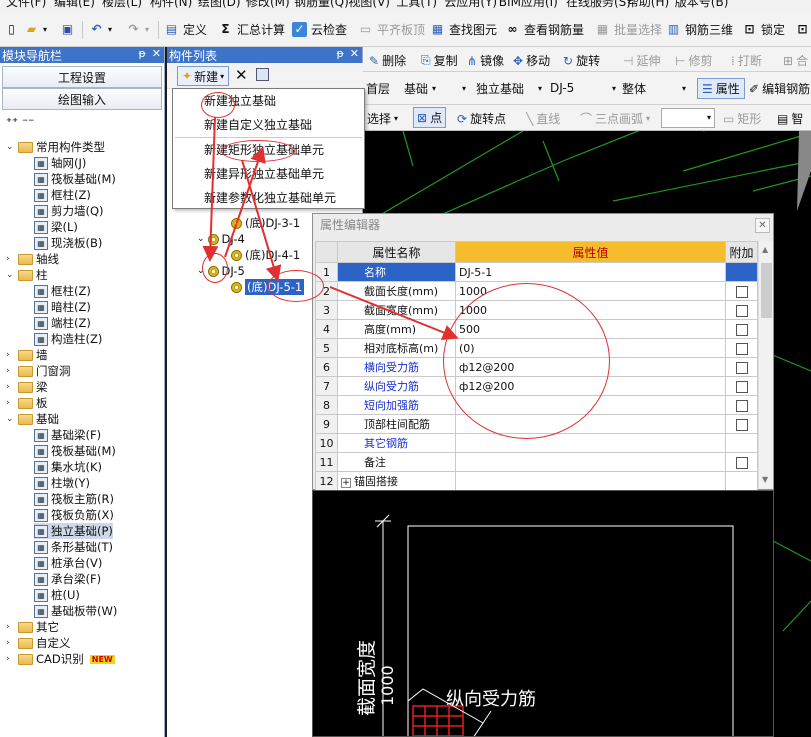 The width and height of the screenshot is (811, 737). I want to click on new-file-button: ▯, so click(11, 29).